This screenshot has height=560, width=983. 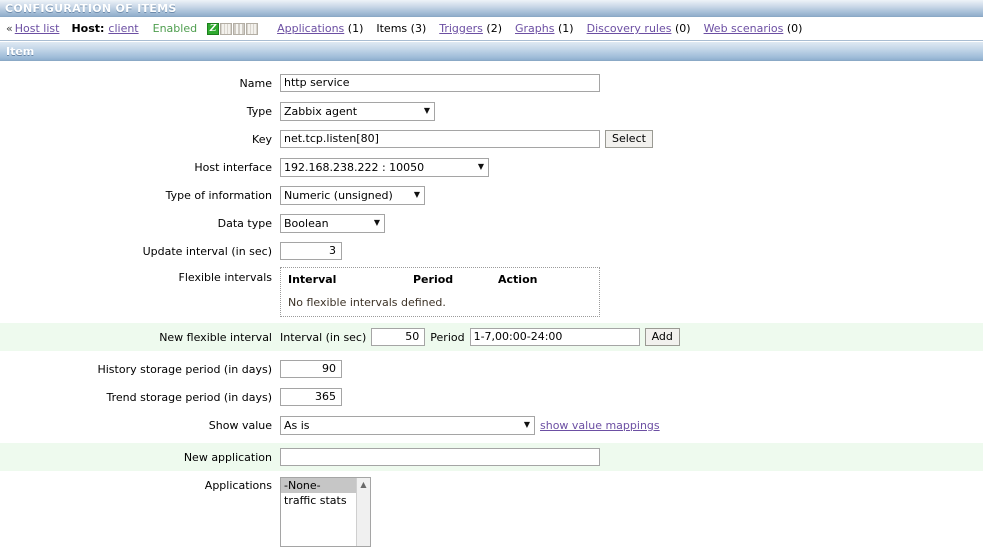 I want to click on flexible-intervals-empty-message: No flexible intervals defined., so click(x=367, y=302).